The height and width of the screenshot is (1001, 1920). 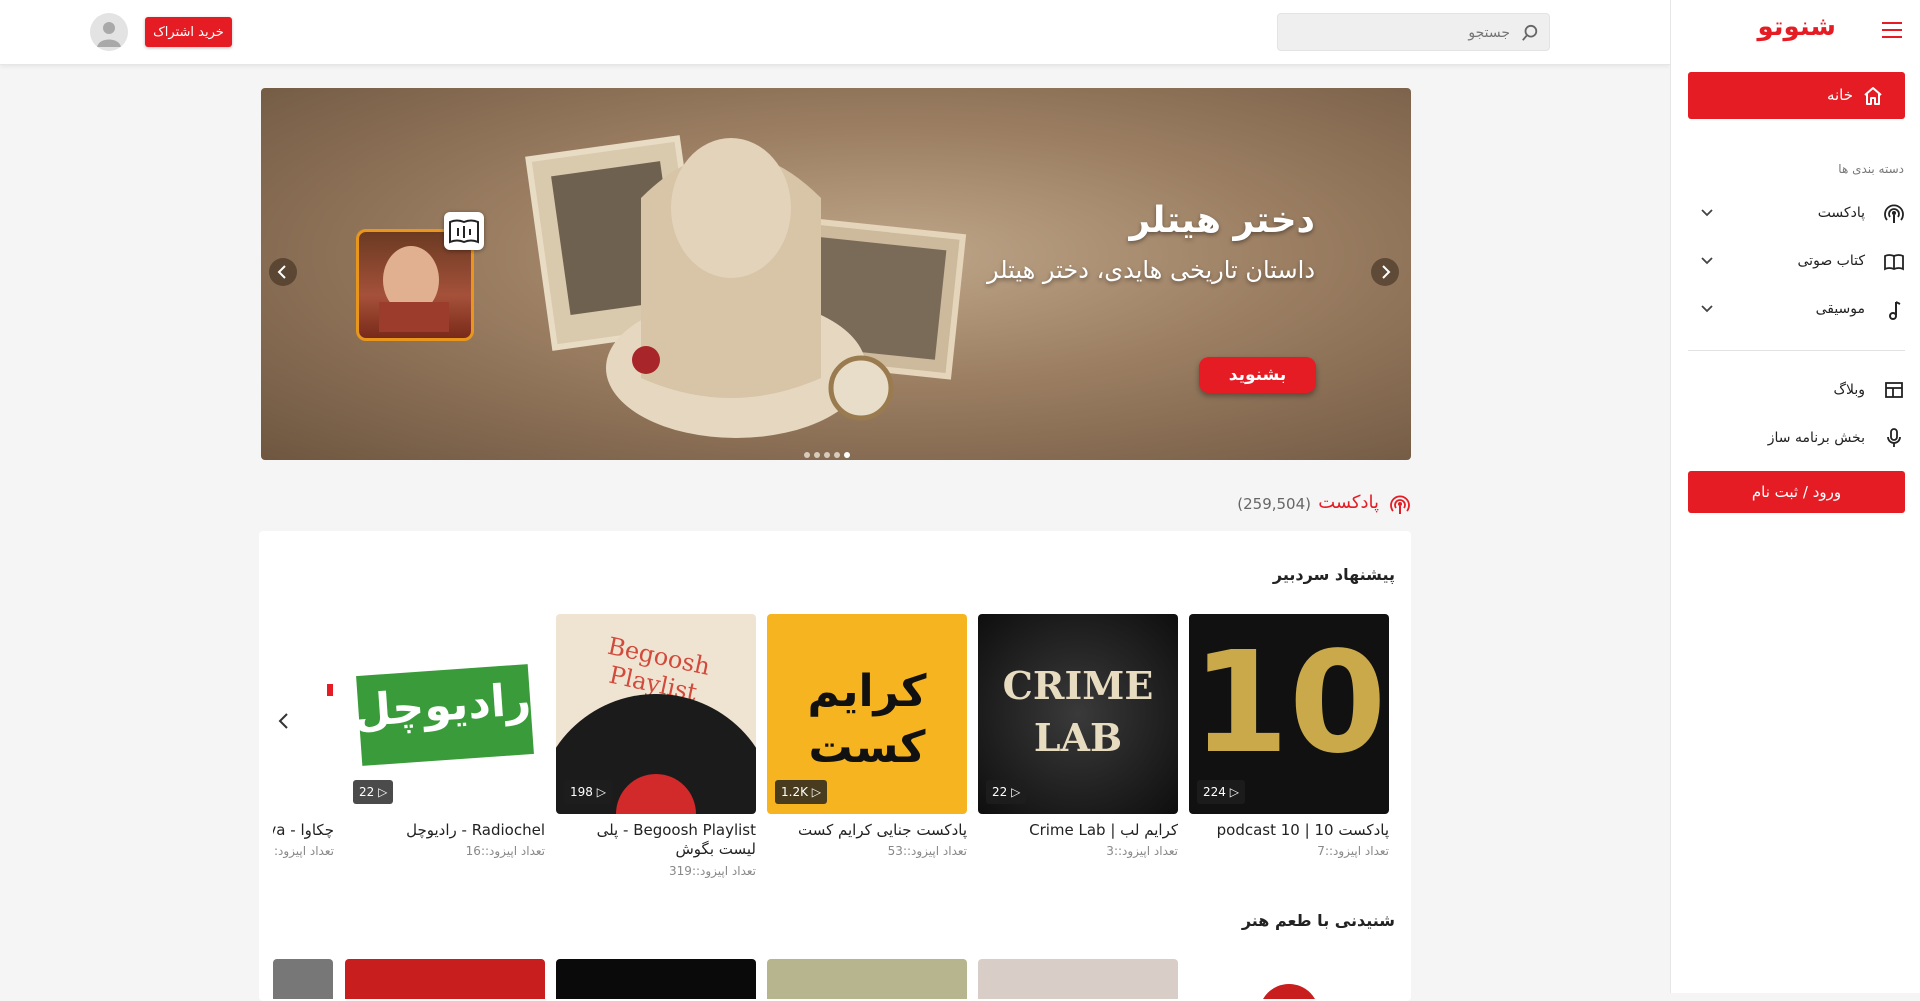 I want to click on badge-value: 1.2K, so click(x=794, y=792).